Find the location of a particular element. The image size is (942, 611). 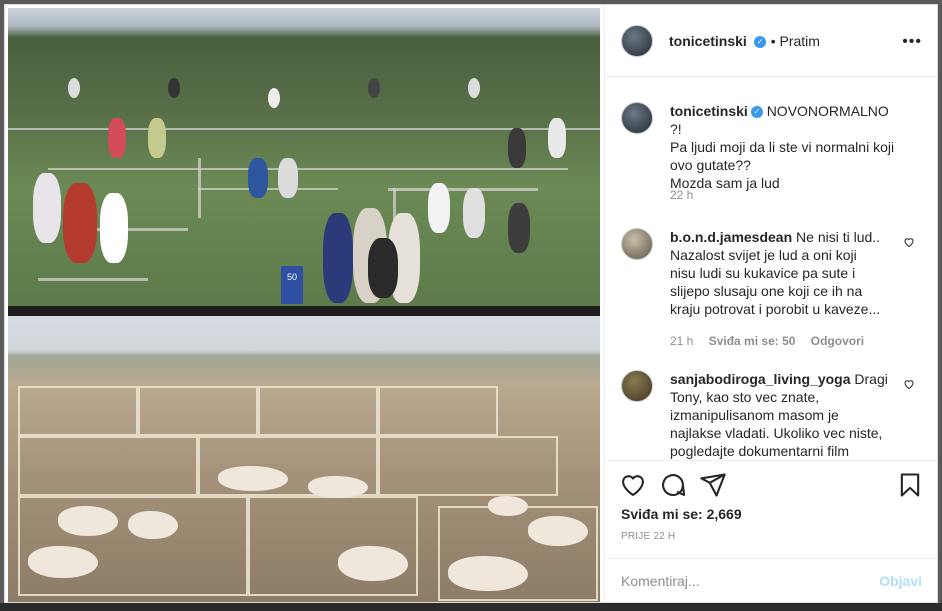

comment-line-3: izmanipulisanom masom je is located at coordinates (754, 415).